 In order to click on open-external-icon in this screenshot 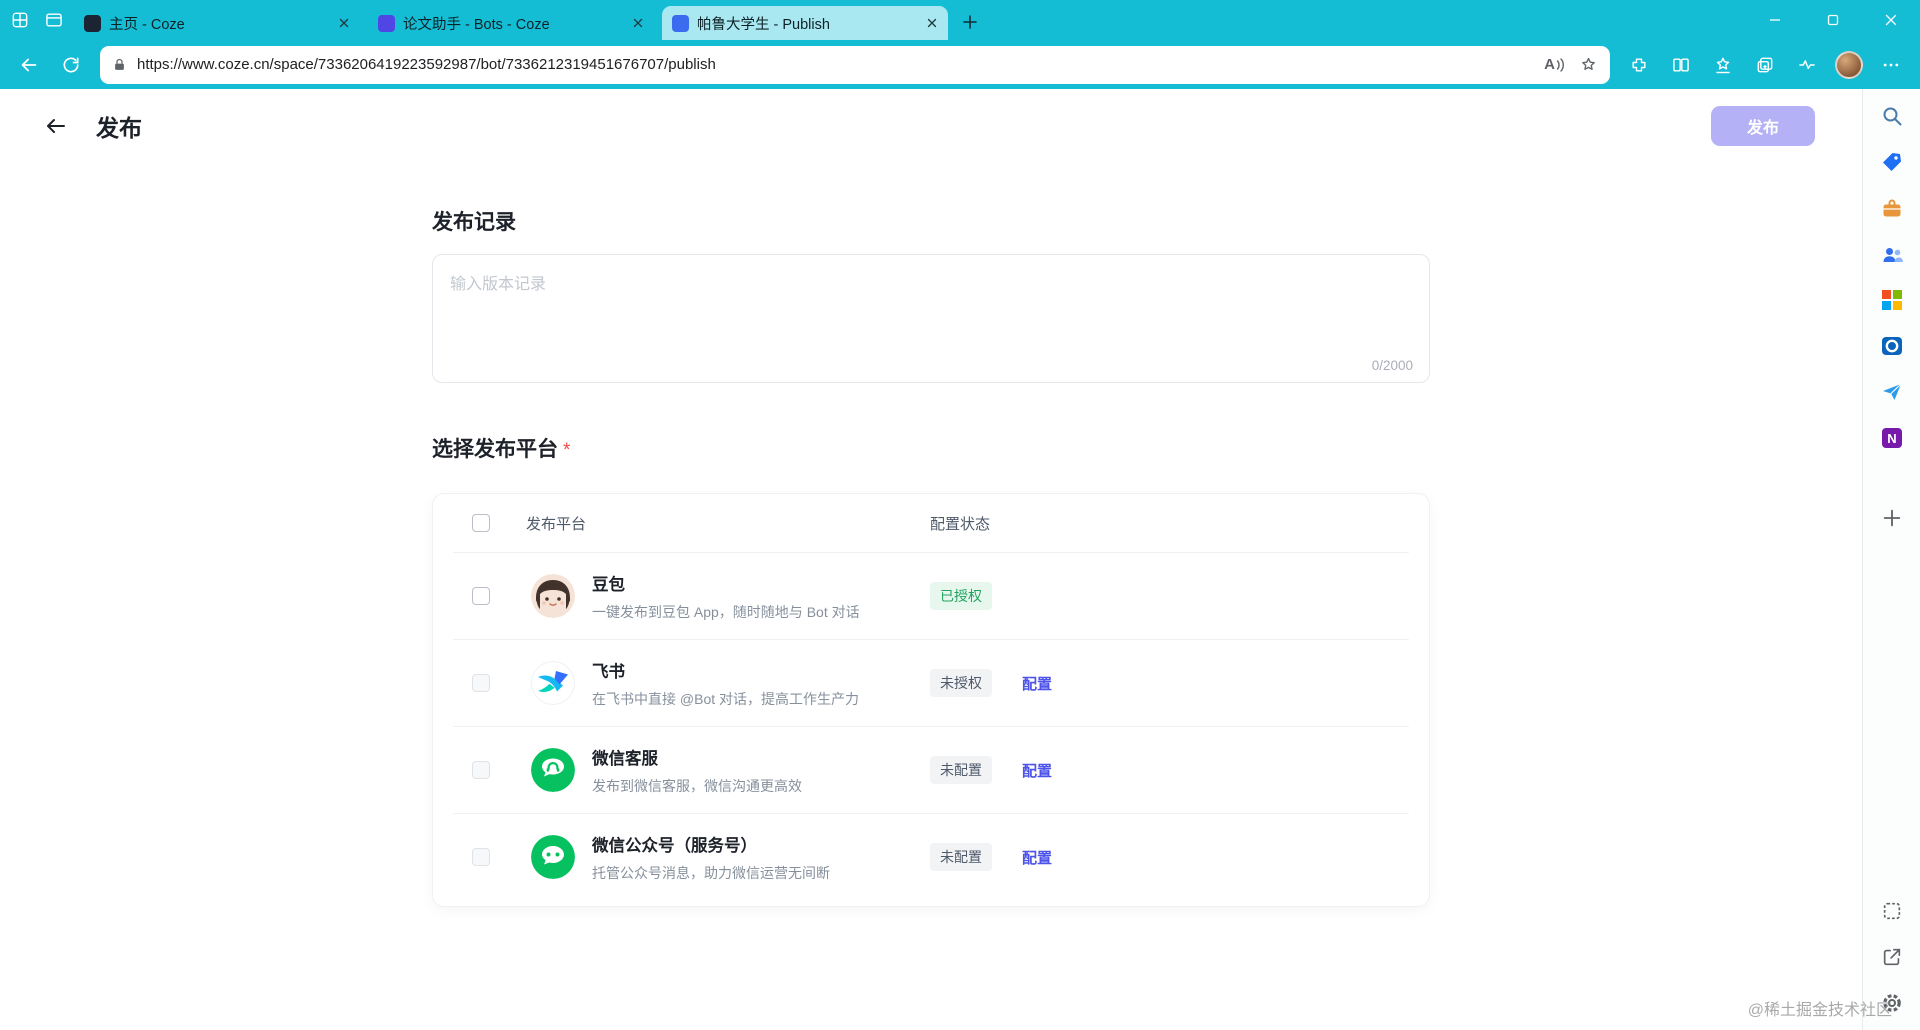, I will do `click(1891, 957)`.